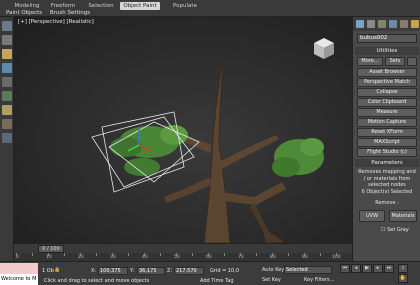 Image resolution: width=420 pixels, height=285 pixels. I want to click on uvw-button: UVW, so click(372, 216).